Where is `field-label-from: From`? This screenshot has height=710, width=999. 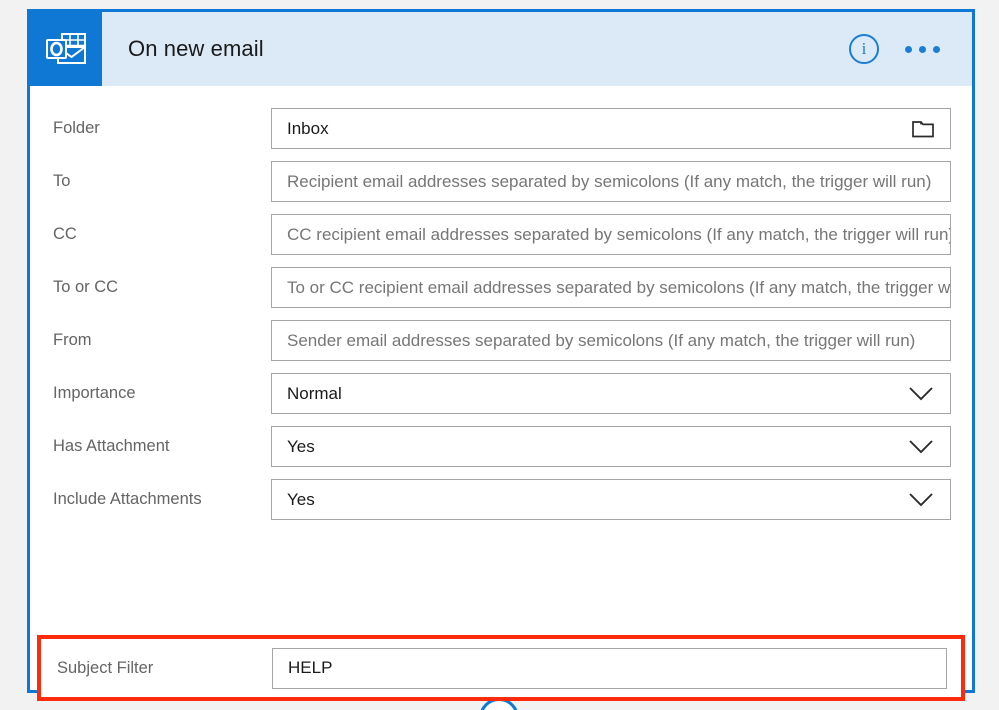
field-label-from: From is located at coordinates (72, 340).